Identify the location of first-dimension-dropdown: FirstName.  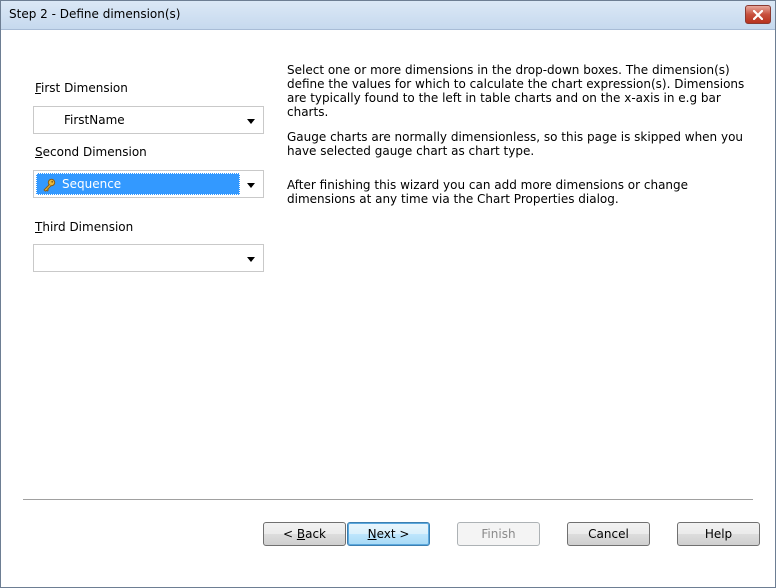
(148, 120).